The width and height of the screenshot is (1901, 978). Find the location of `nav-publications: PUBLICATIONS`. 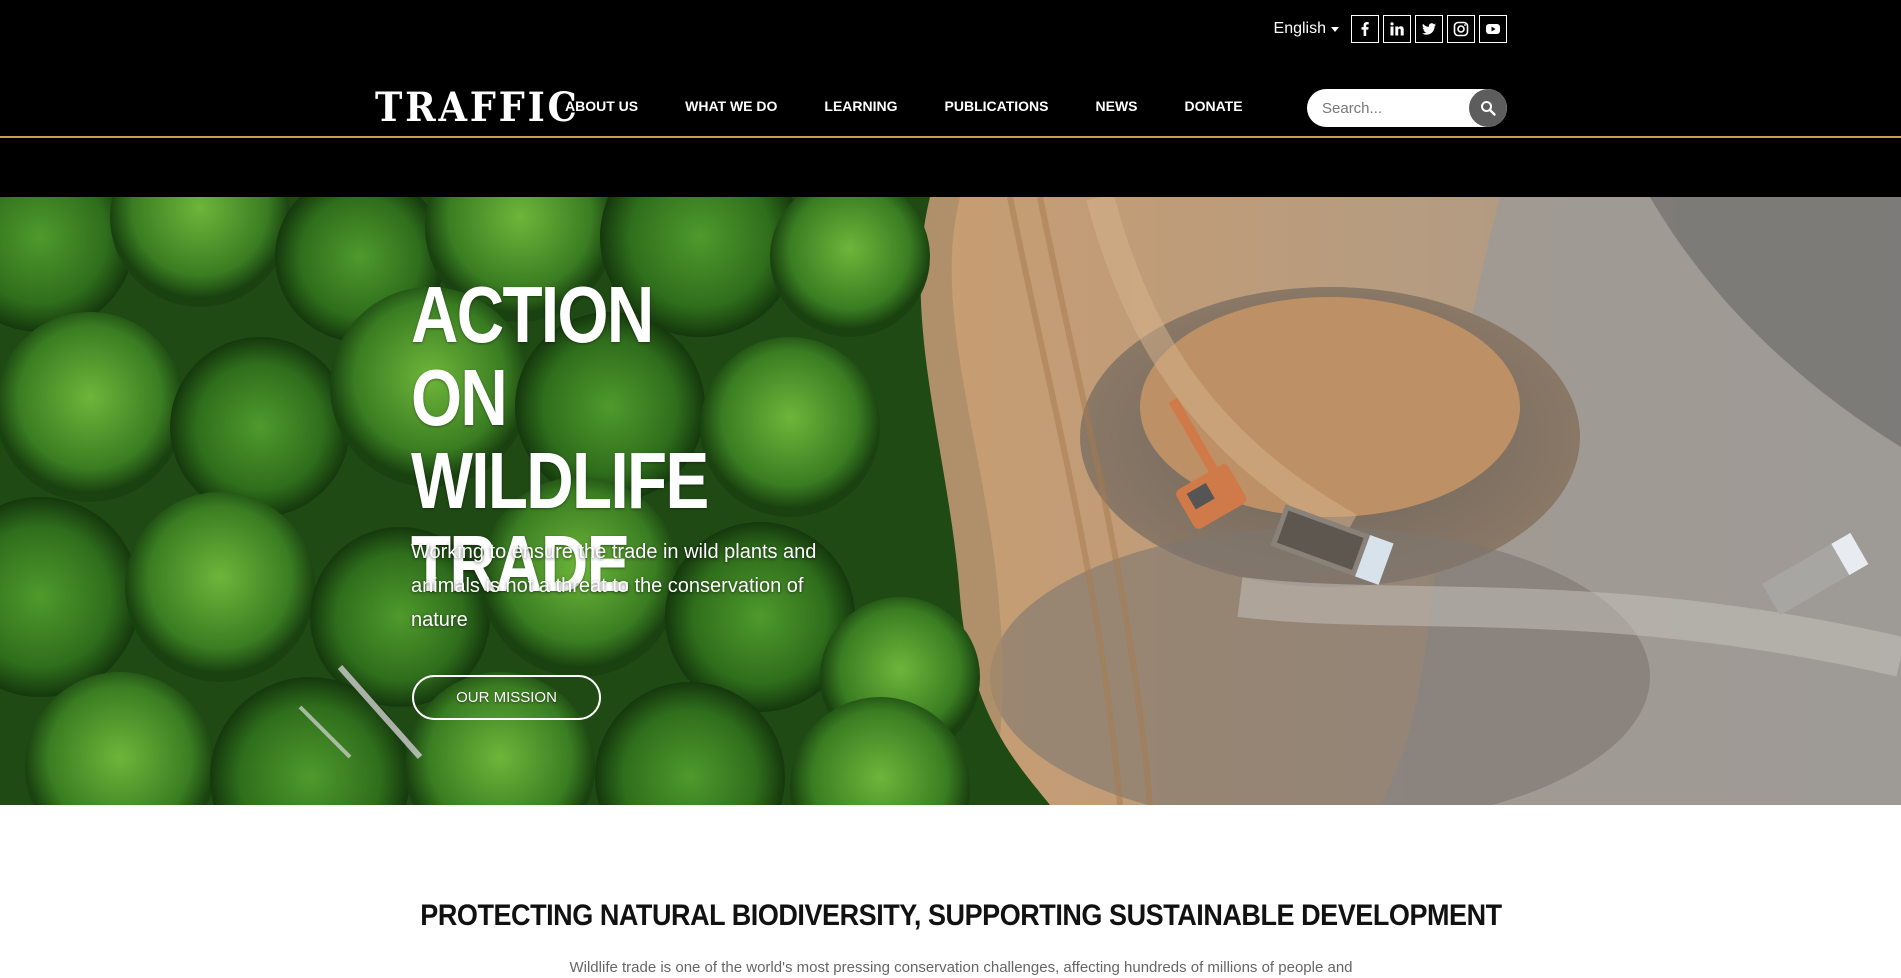

nav-publications: PUBLICATIONS is located at coordinates (997, 106).